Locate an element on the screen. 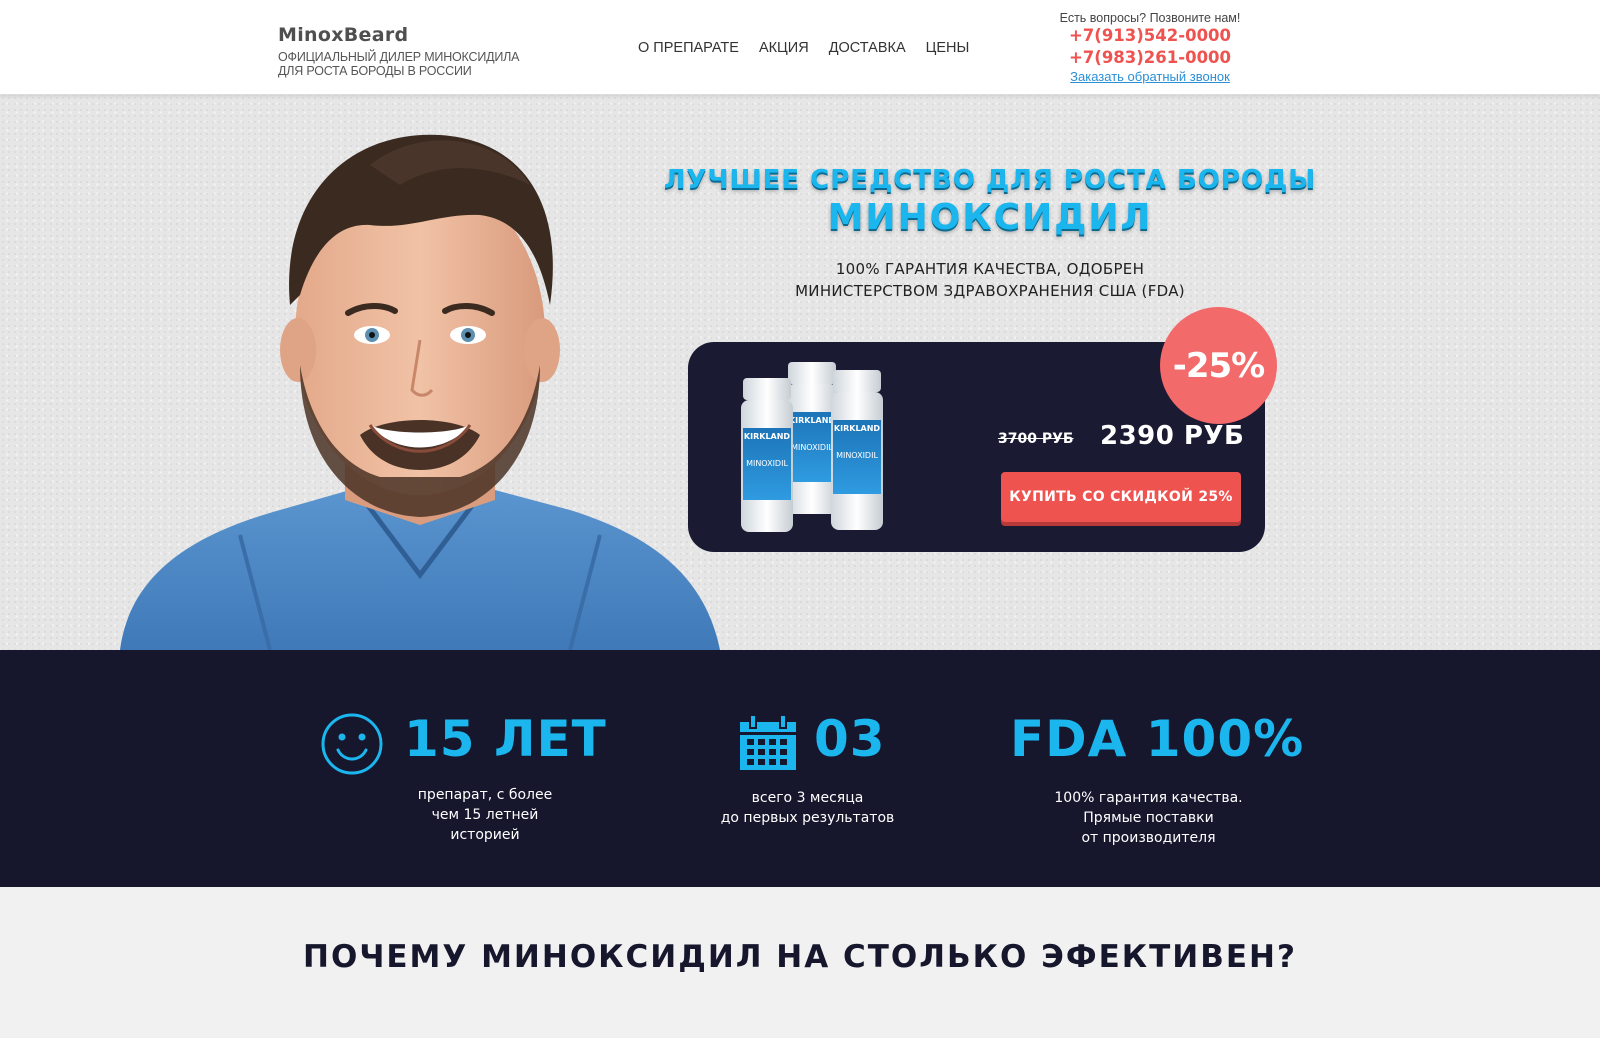 The height and width of the screenshot is (1038, 1600). nav-item-about: О ПРЕПАРАТЕ is located at coordinates (688, 48).